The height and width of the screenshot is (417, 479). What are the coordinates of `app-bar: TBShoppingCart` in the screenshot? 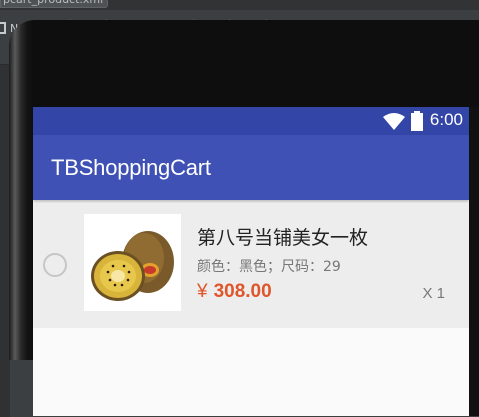 It's located at (251, 167).